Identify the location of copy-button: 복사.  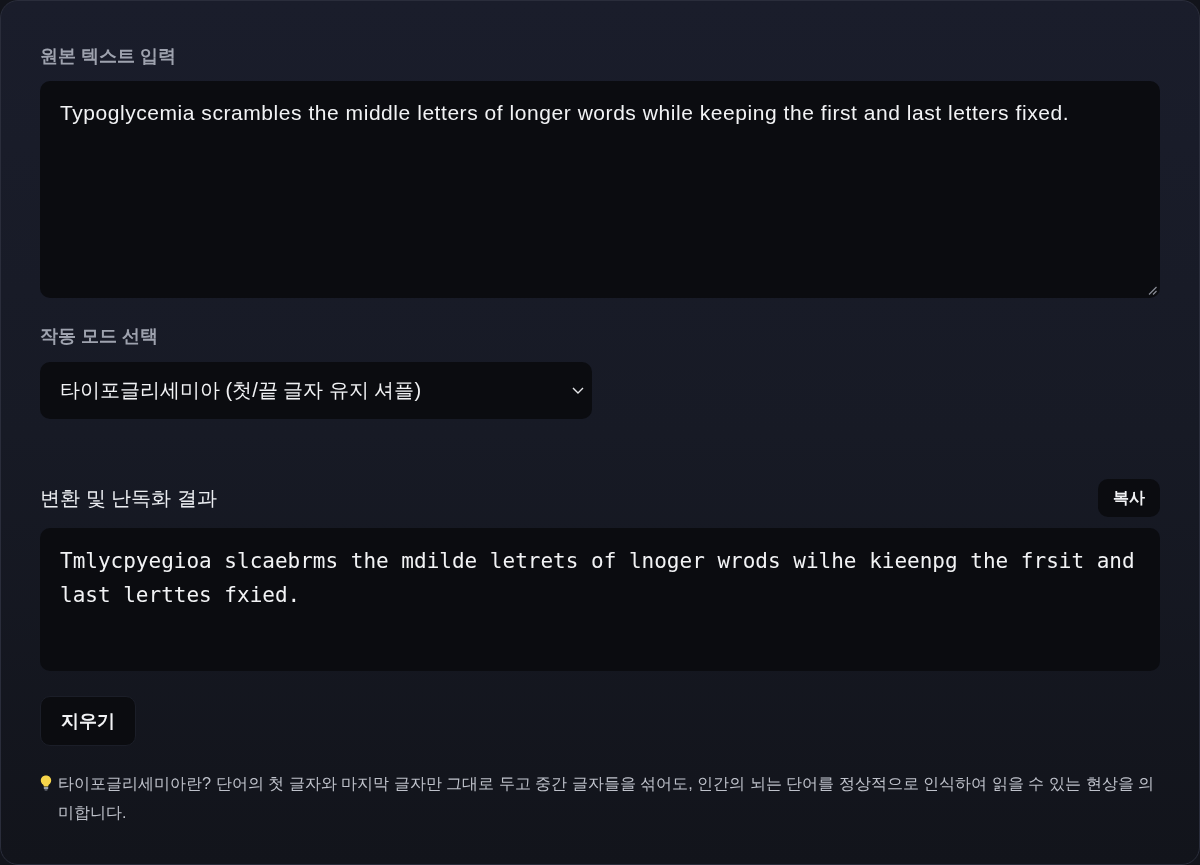
(1129, 498).